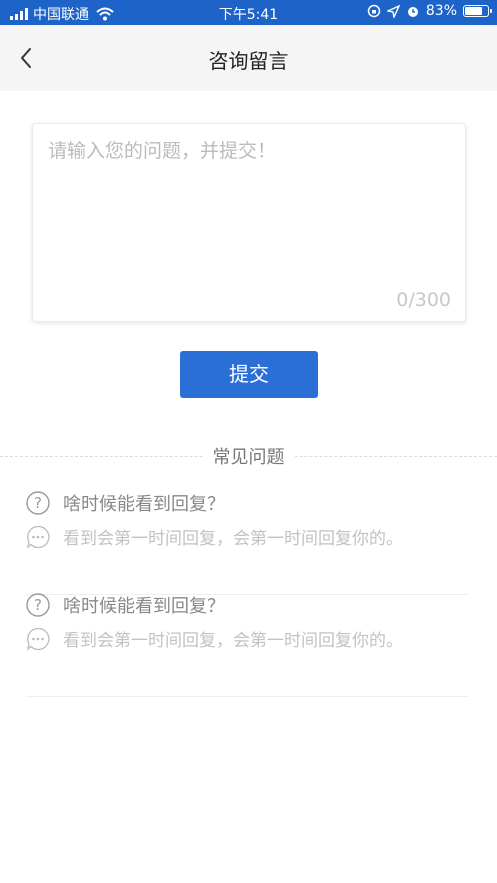 This screenshot has height=883, width=497. What do you see at coordinates (477, 11) in the screenshot?
I see `battery-icon` at bounding box center [477, 11].